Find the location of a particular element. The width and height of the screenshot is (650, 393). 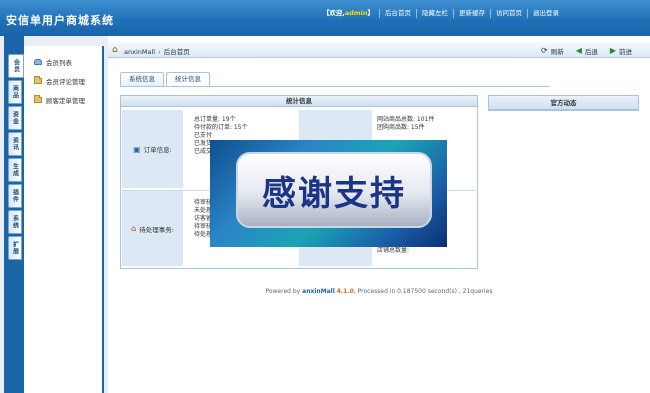

shop-count: 店铺总数量: is located at coordinates (393, 250).